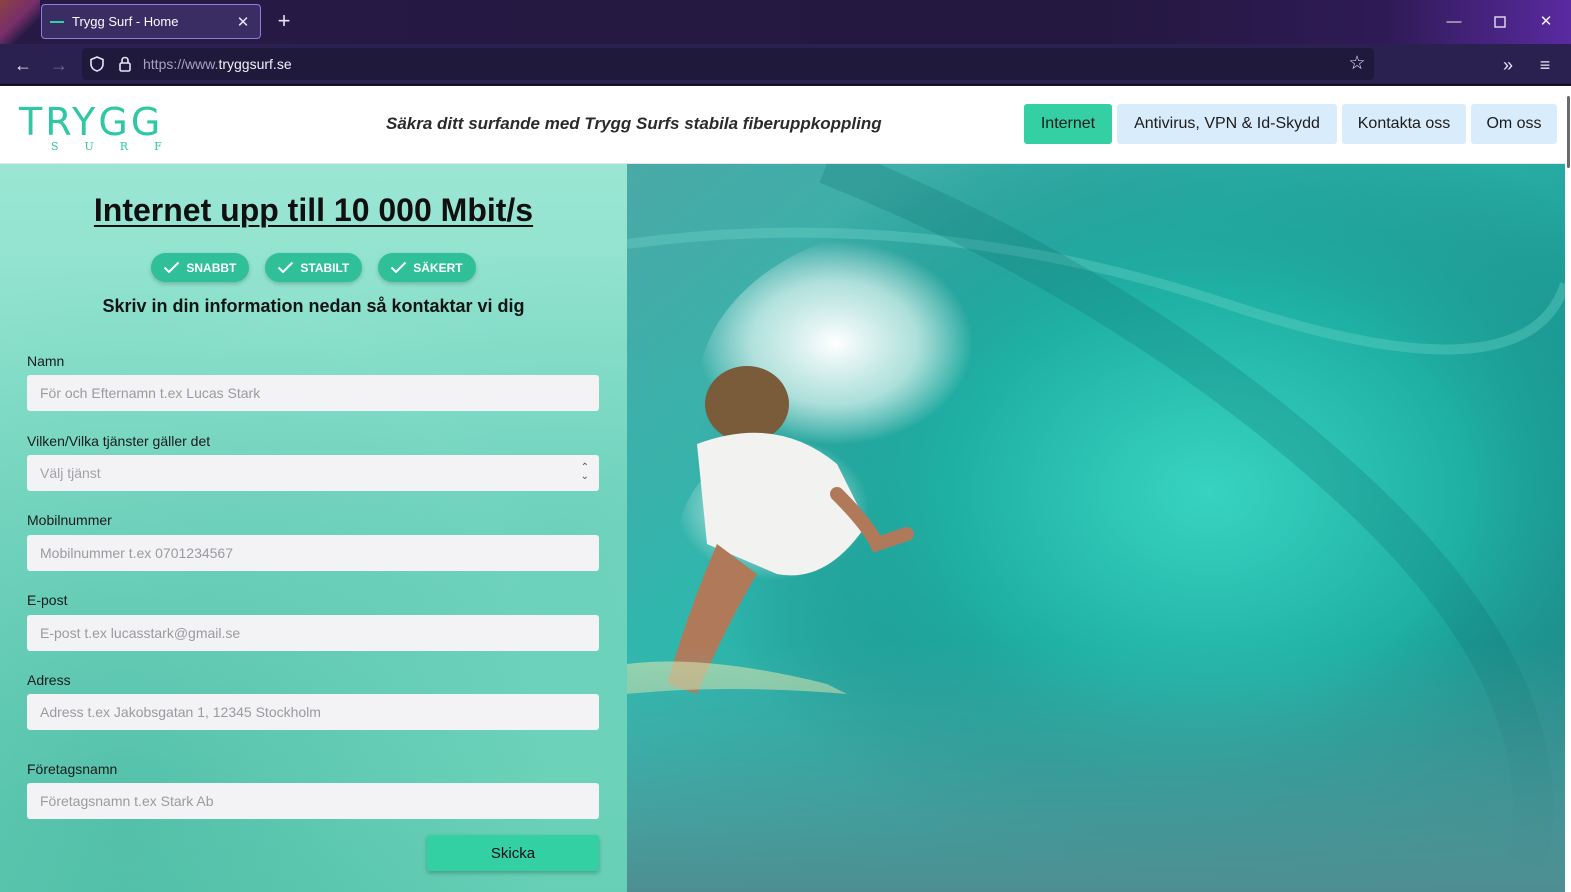 This screenshot has height=892, width=1571. What do you see at coordinates (313, 712) in the screenshot?
I see `address-input` at bounding box center [313, 712].